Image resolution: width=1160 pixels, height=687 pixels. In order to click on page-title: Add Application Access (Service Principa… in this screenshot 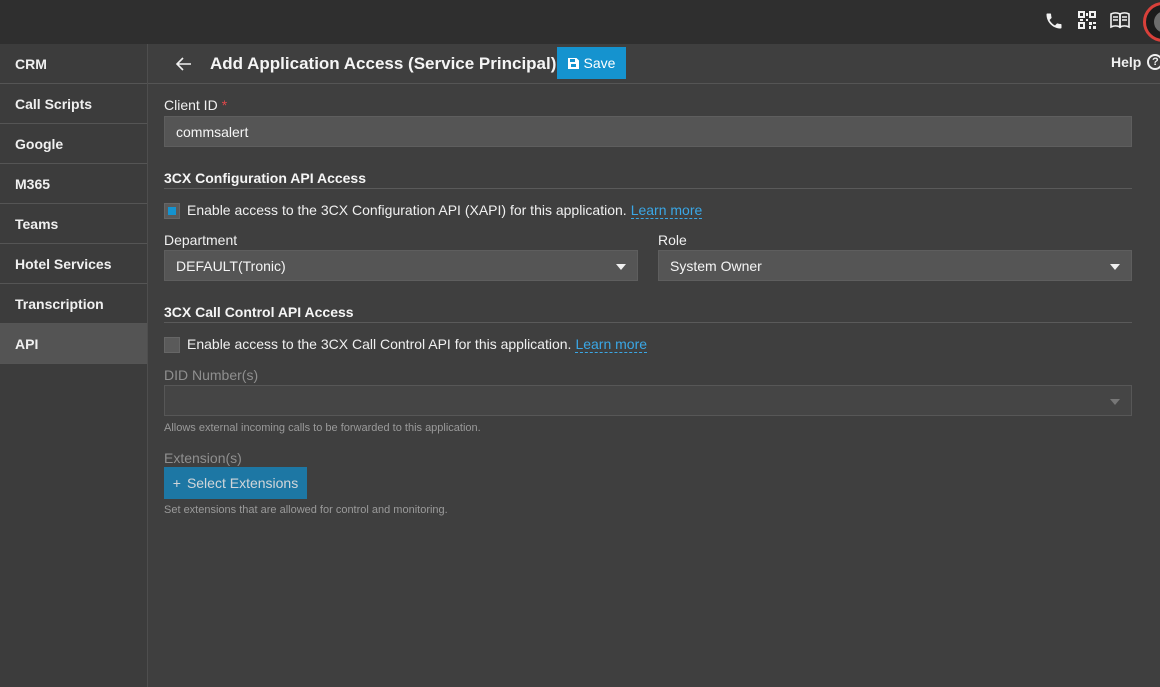, I will do `click(383, 63)`.